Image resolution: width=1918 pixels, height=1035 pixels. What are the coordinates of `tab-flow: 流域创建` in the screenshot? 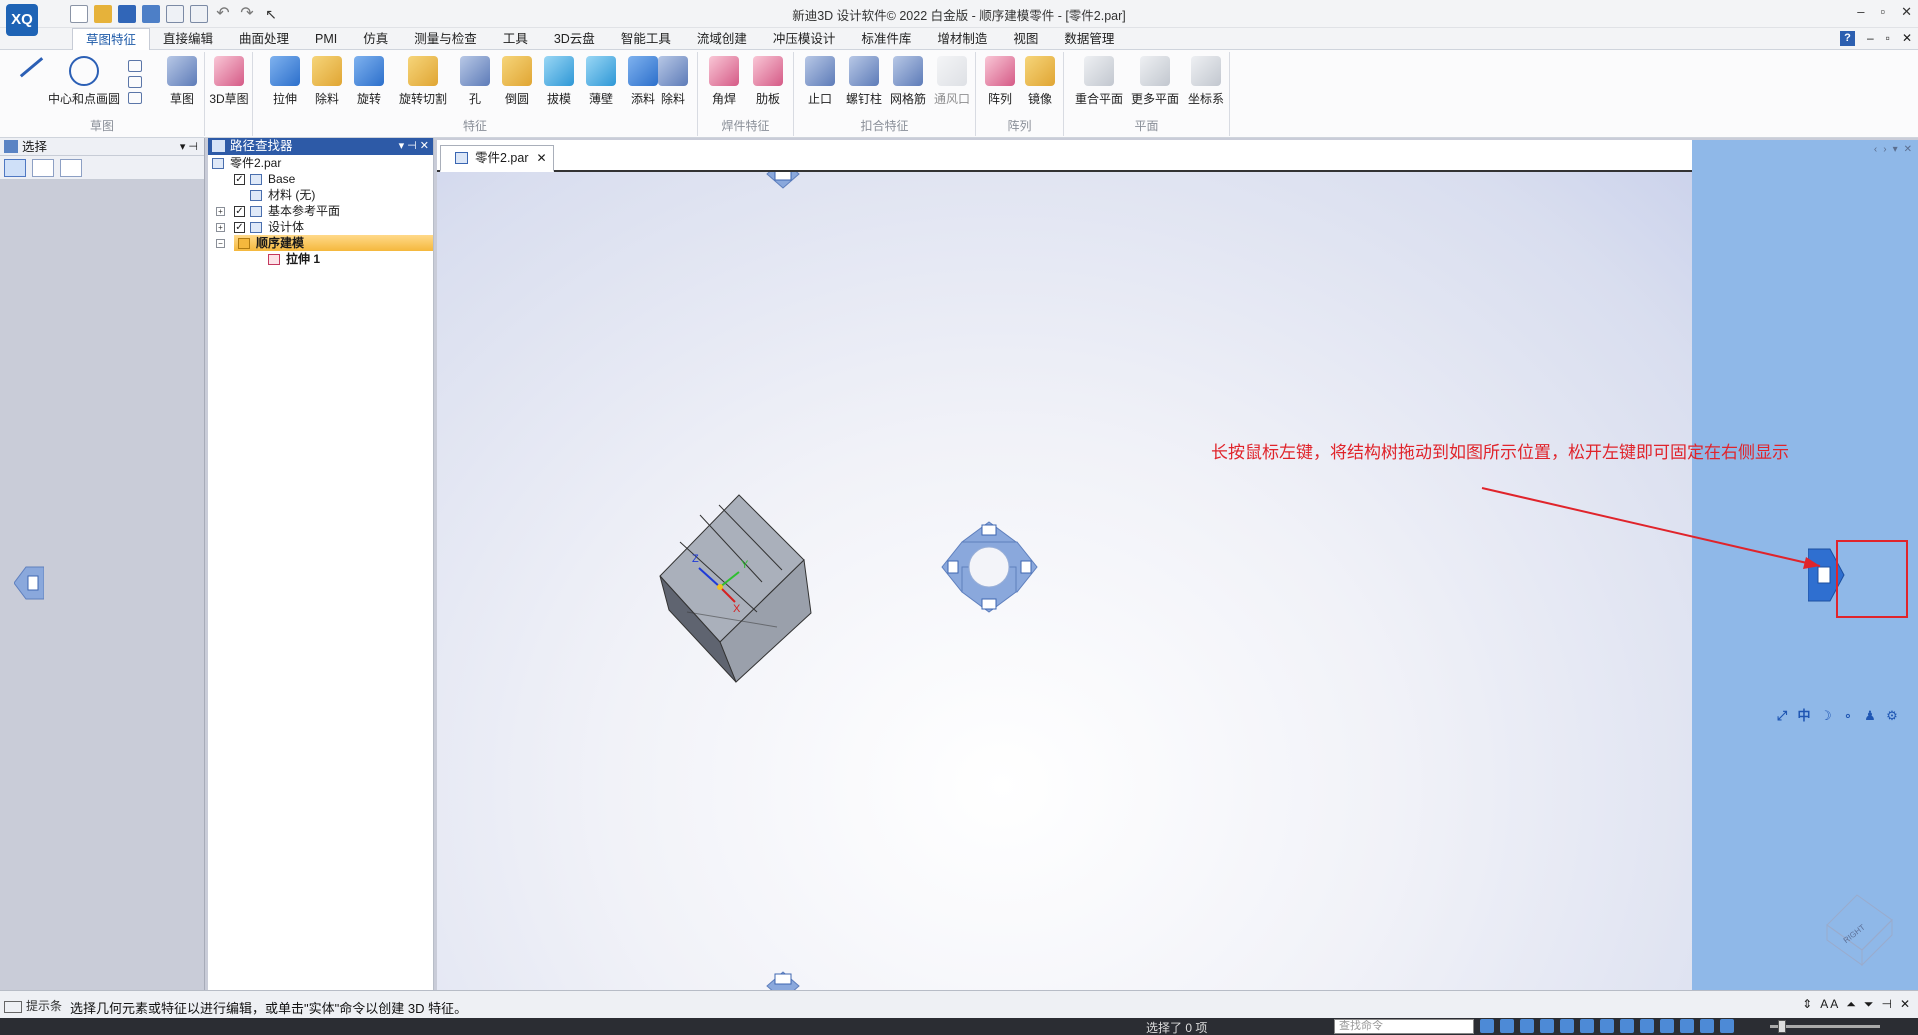 It's located at (722, 39).